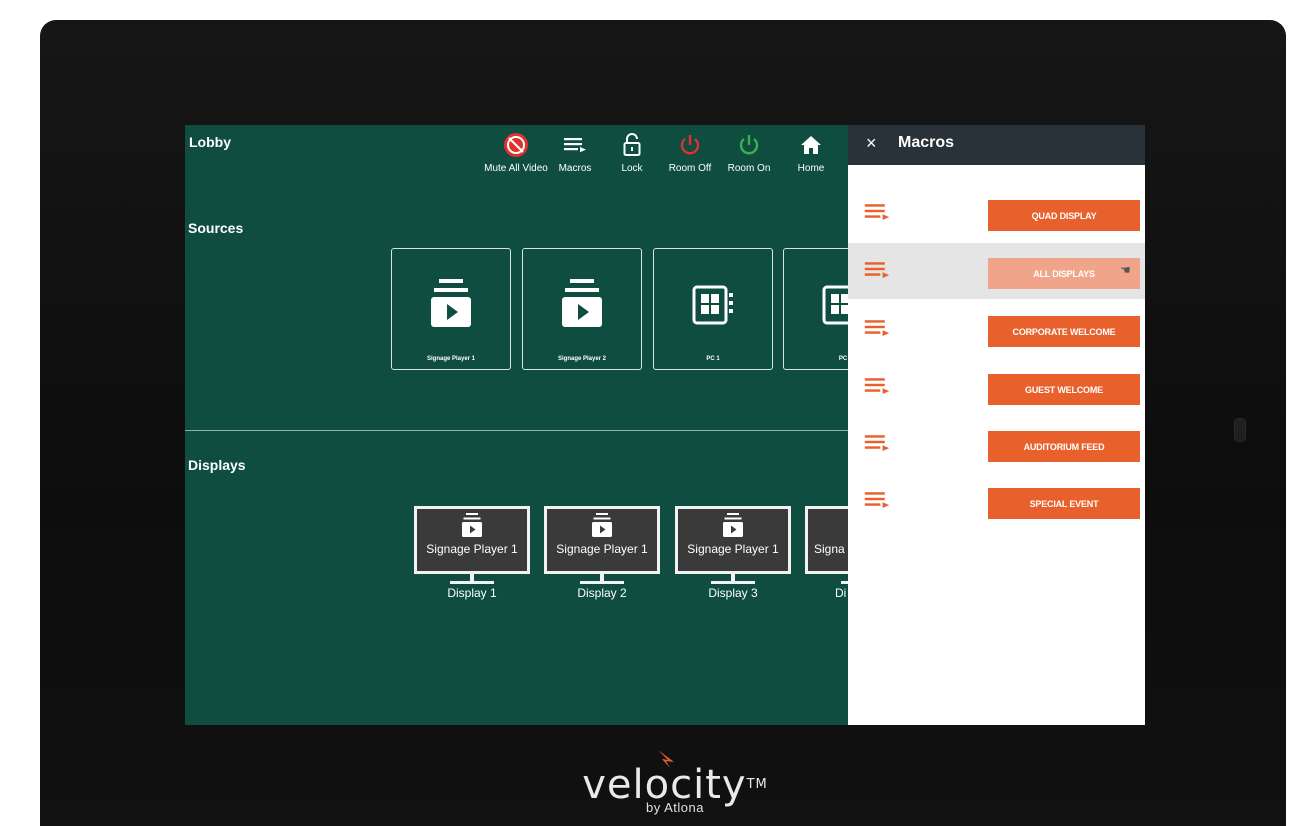 The width and height of the screenshot is (1296, 826). I want to click on mute-video-icon, so click(516, 145).